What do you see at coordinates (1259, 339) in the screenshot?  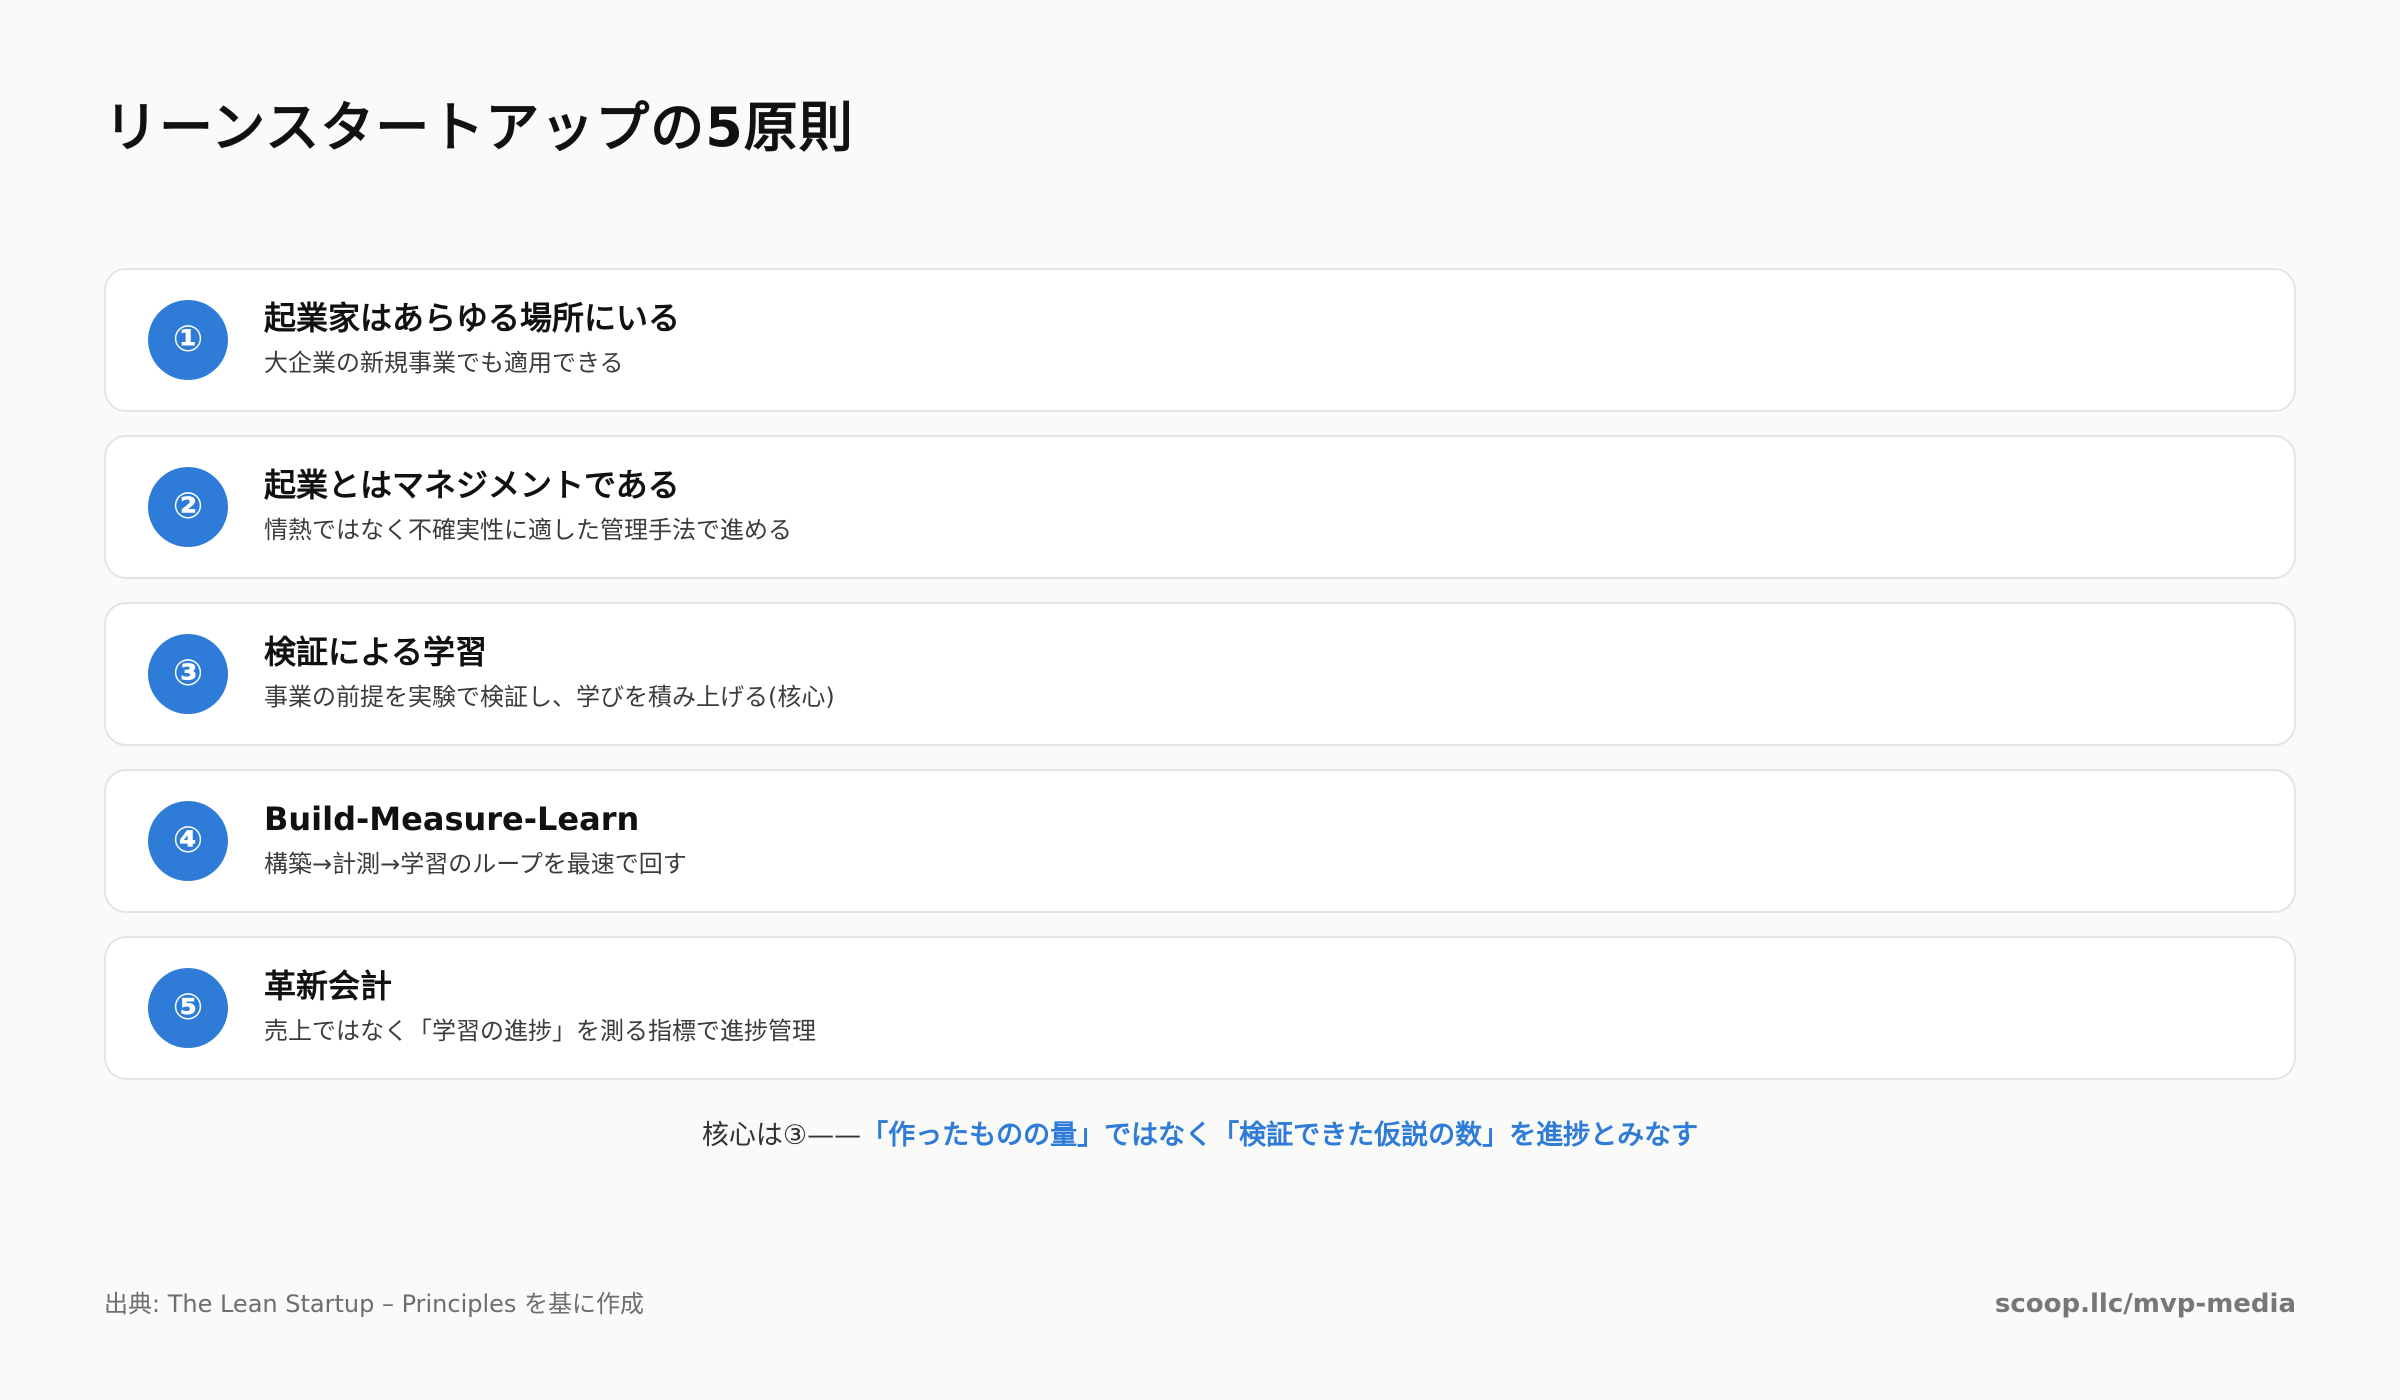 I see `principle-text: 起業家はあらゆる場所にいる 大企業の新規事業でも適用できる` at bounding box center [1259, 339].